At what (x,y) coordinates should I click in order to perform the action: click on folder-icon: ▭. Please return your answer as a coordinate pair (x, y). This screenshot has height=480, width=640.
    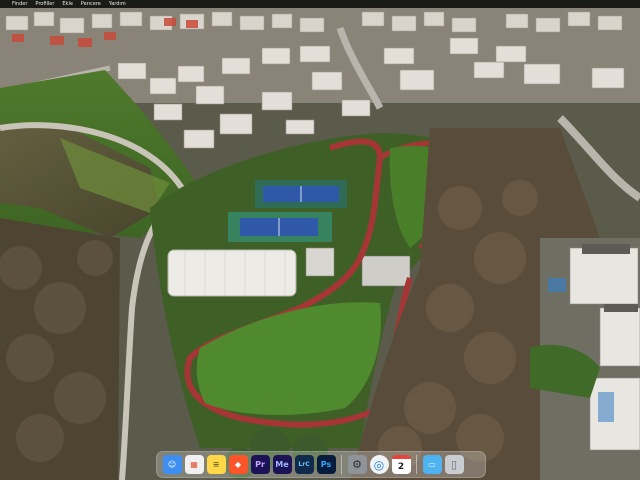
    Looking at the image, I should click on (432, 464).